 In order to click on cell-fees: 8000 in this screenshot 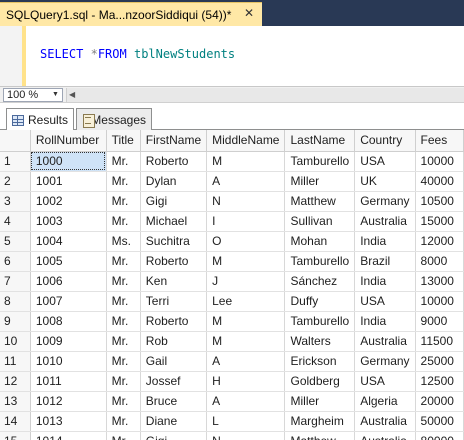, I will do `click(439, 261)`.